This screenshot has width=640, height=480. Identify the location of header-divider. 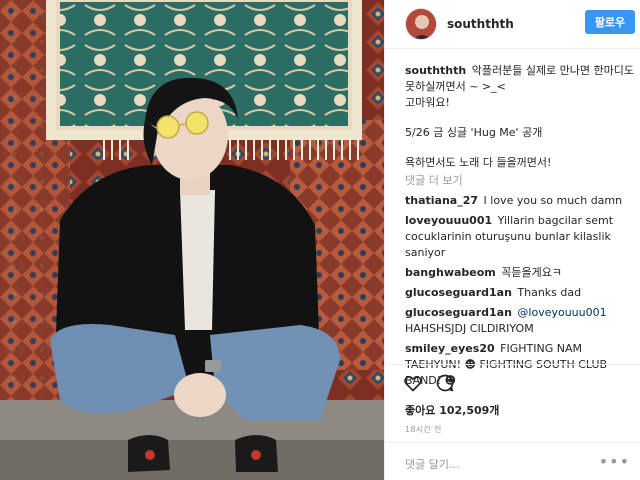
(512, 48).